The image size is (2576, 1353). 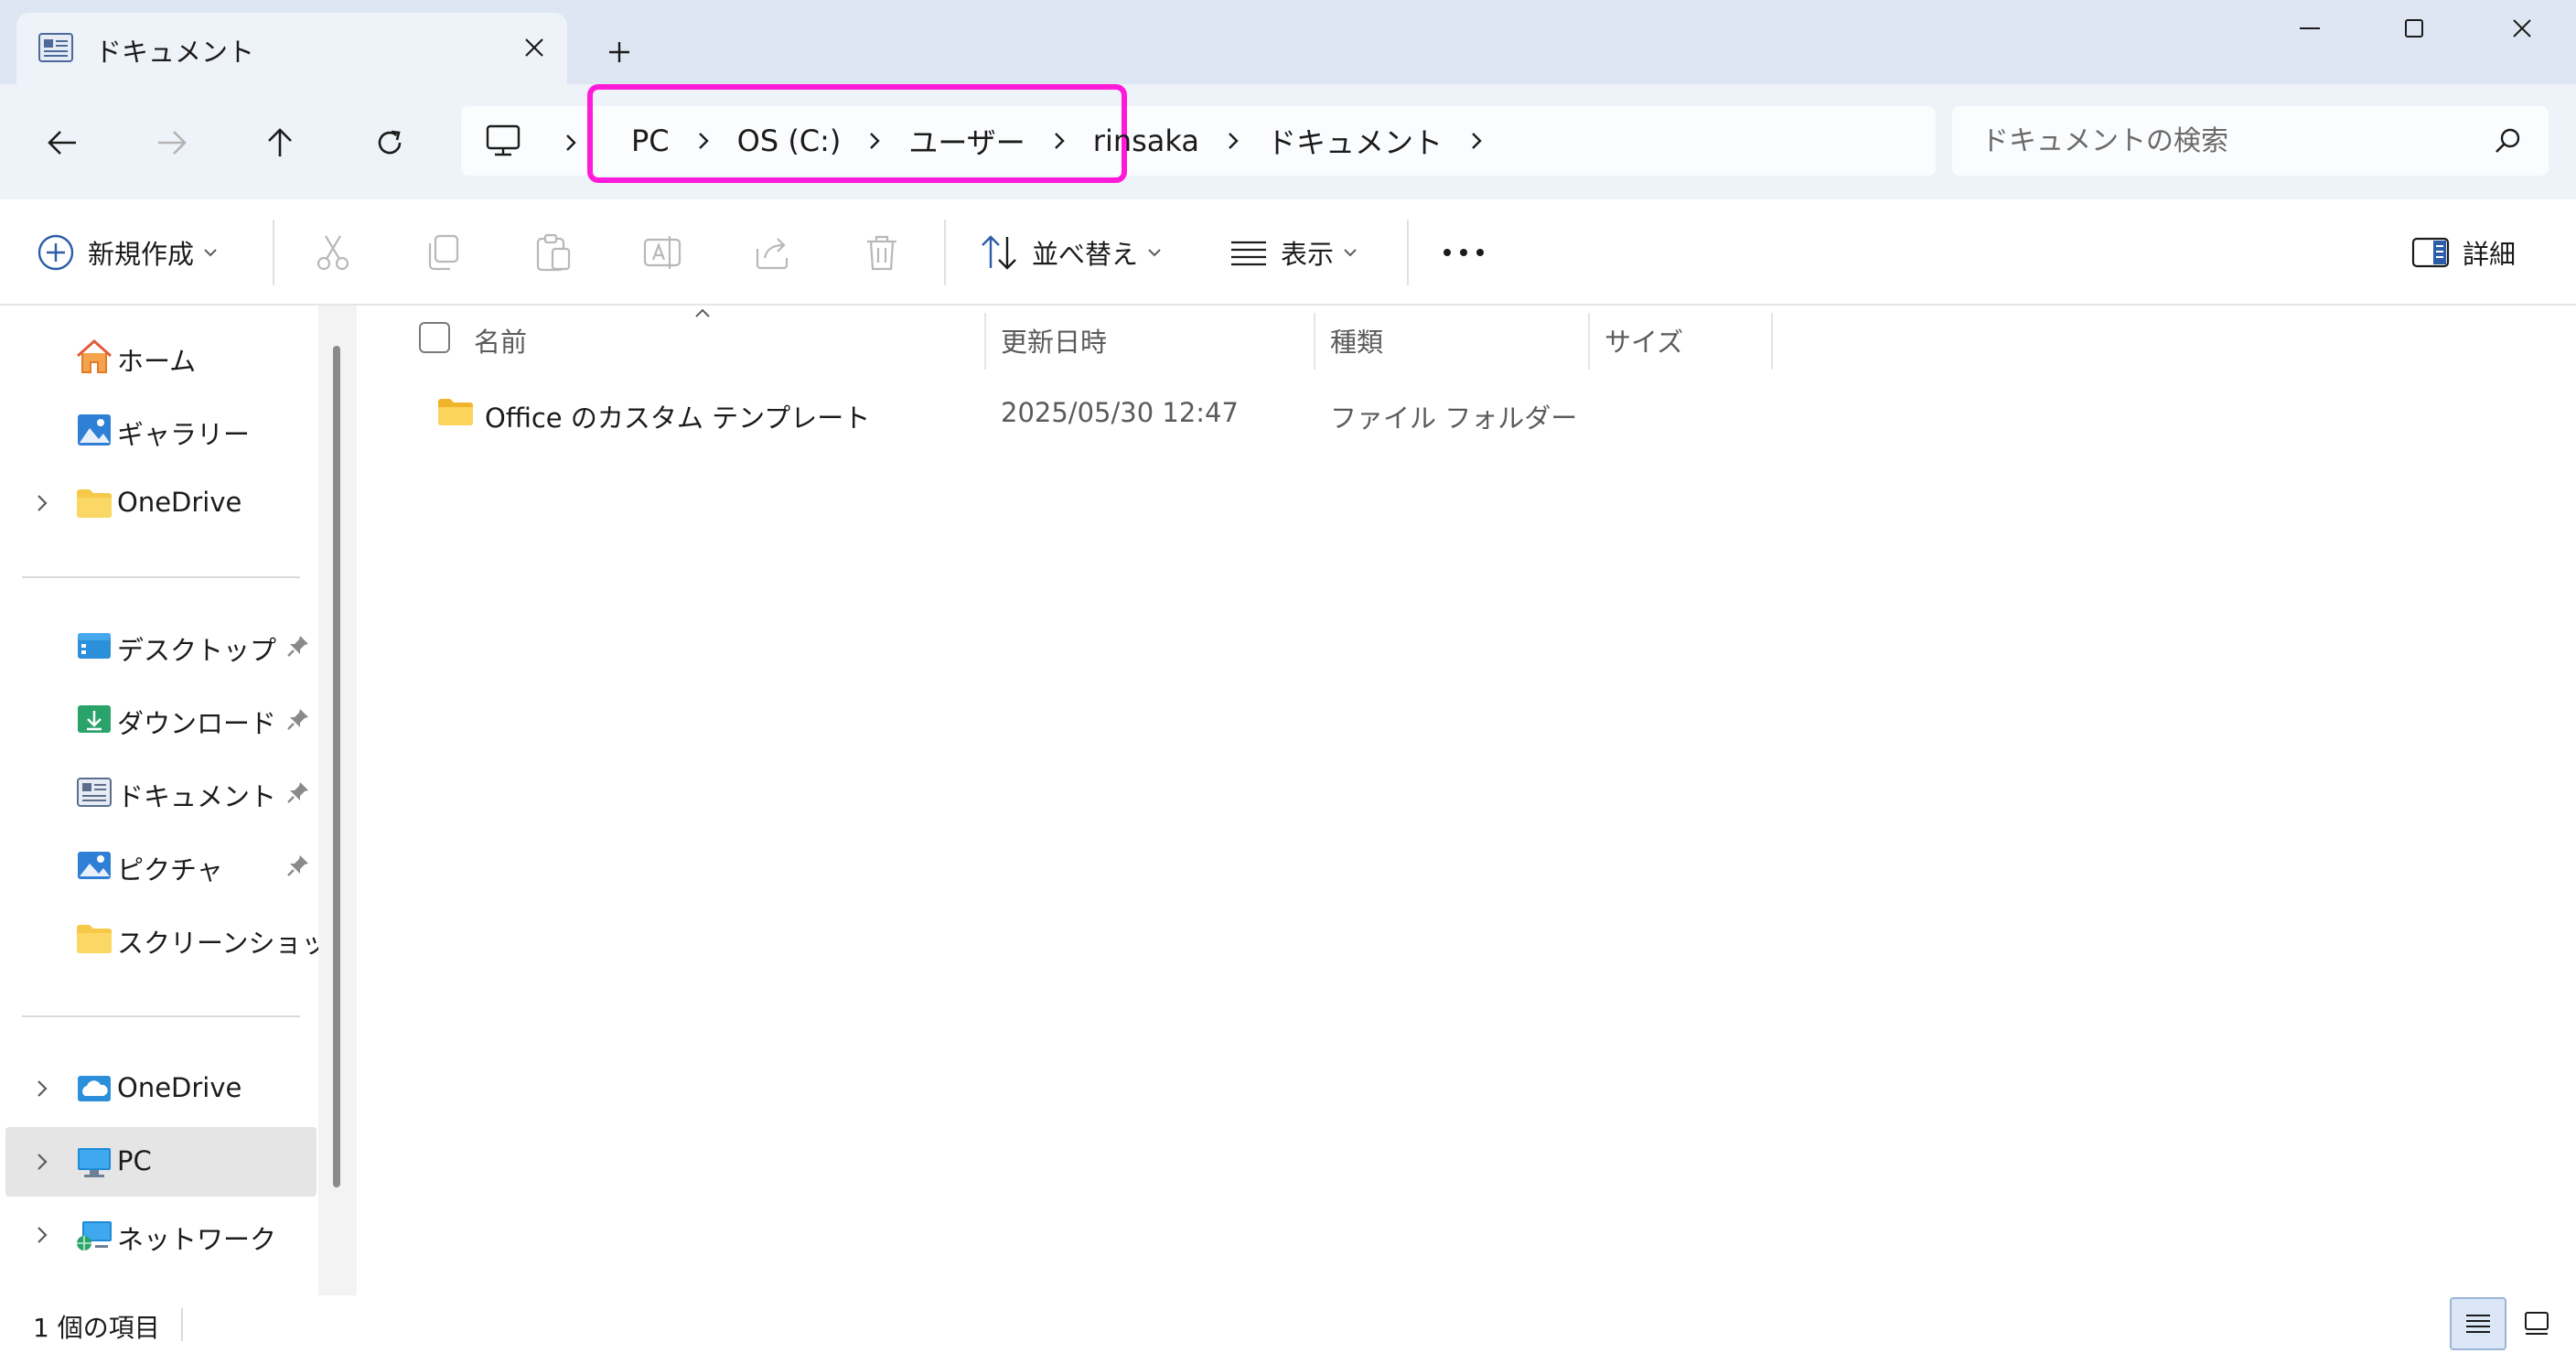 I want to click on sidebar-item-desktop: デスクトップ, so click(x=161, y=646).